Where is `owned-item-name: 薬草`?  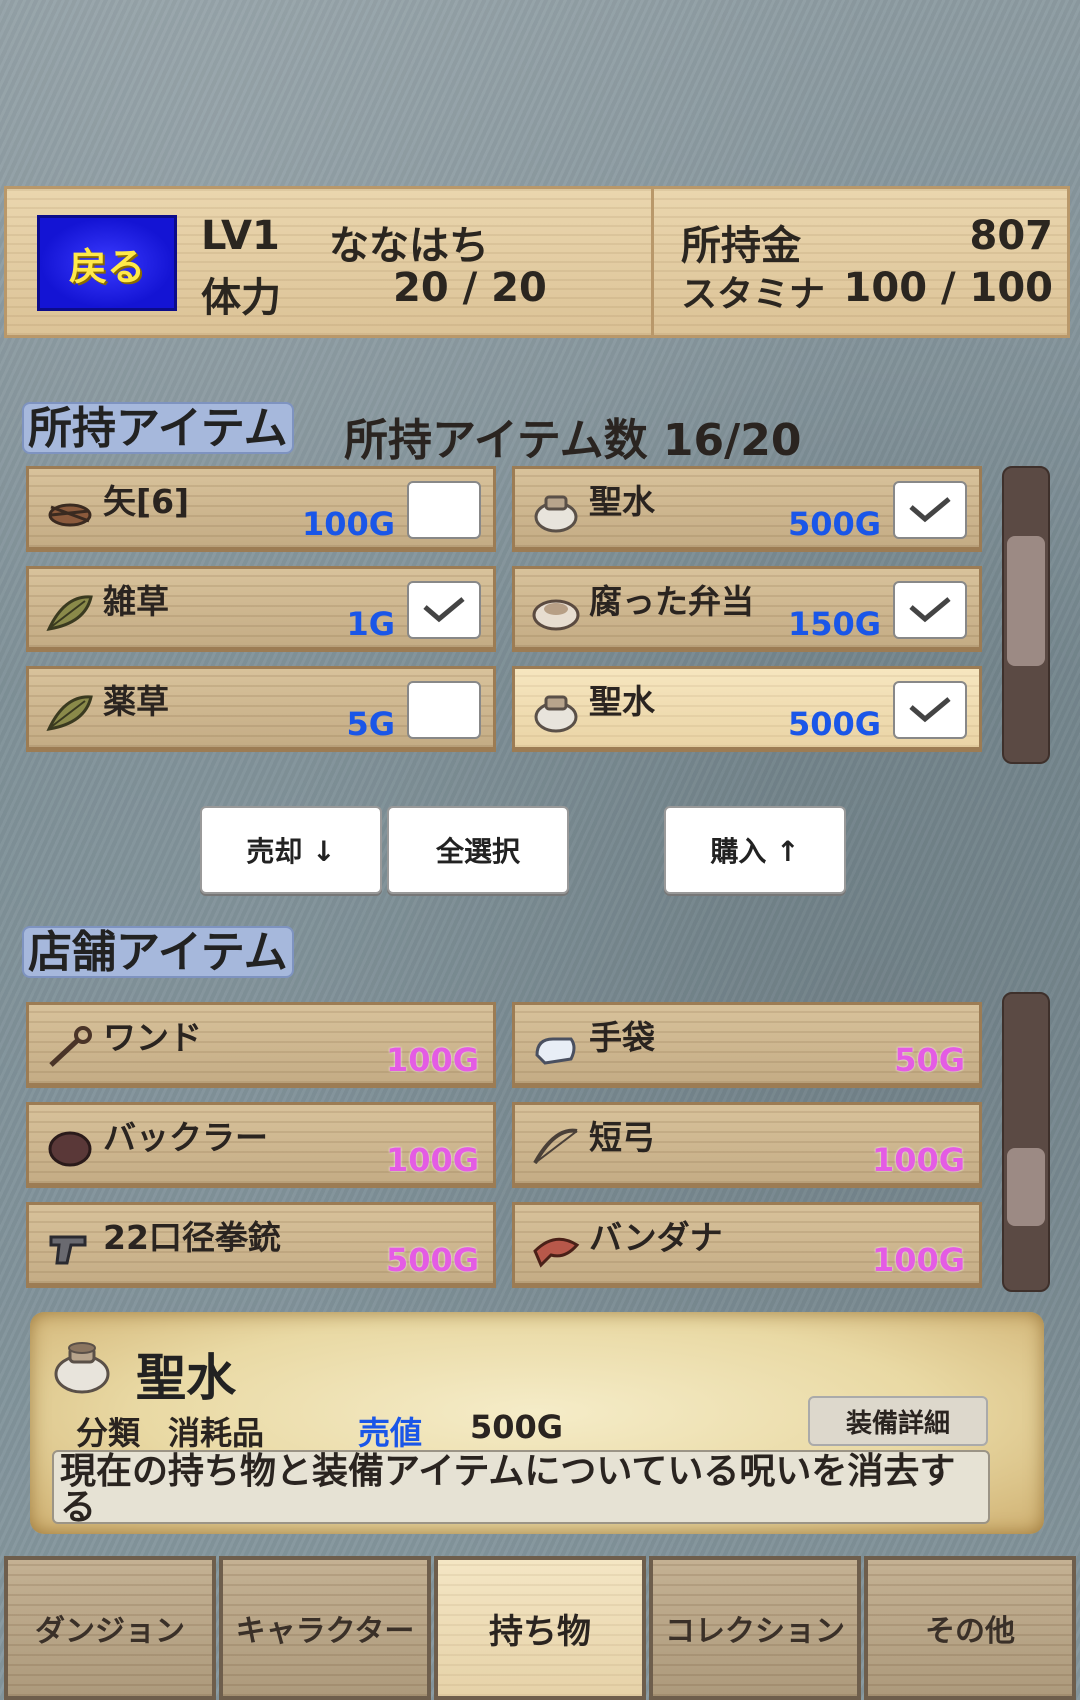 owned-item-name: 薬草 is located at coordinates (136, 701).